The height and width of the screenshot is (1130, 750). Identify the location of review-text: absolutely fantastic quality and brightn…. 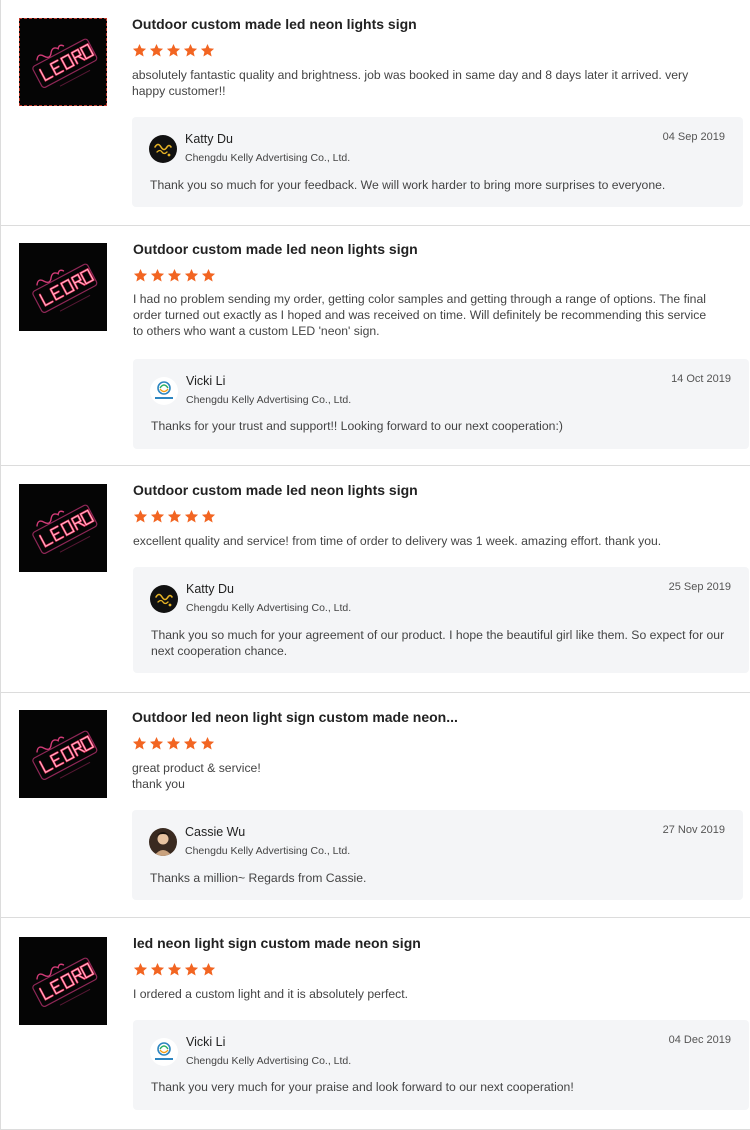
(410, 83).